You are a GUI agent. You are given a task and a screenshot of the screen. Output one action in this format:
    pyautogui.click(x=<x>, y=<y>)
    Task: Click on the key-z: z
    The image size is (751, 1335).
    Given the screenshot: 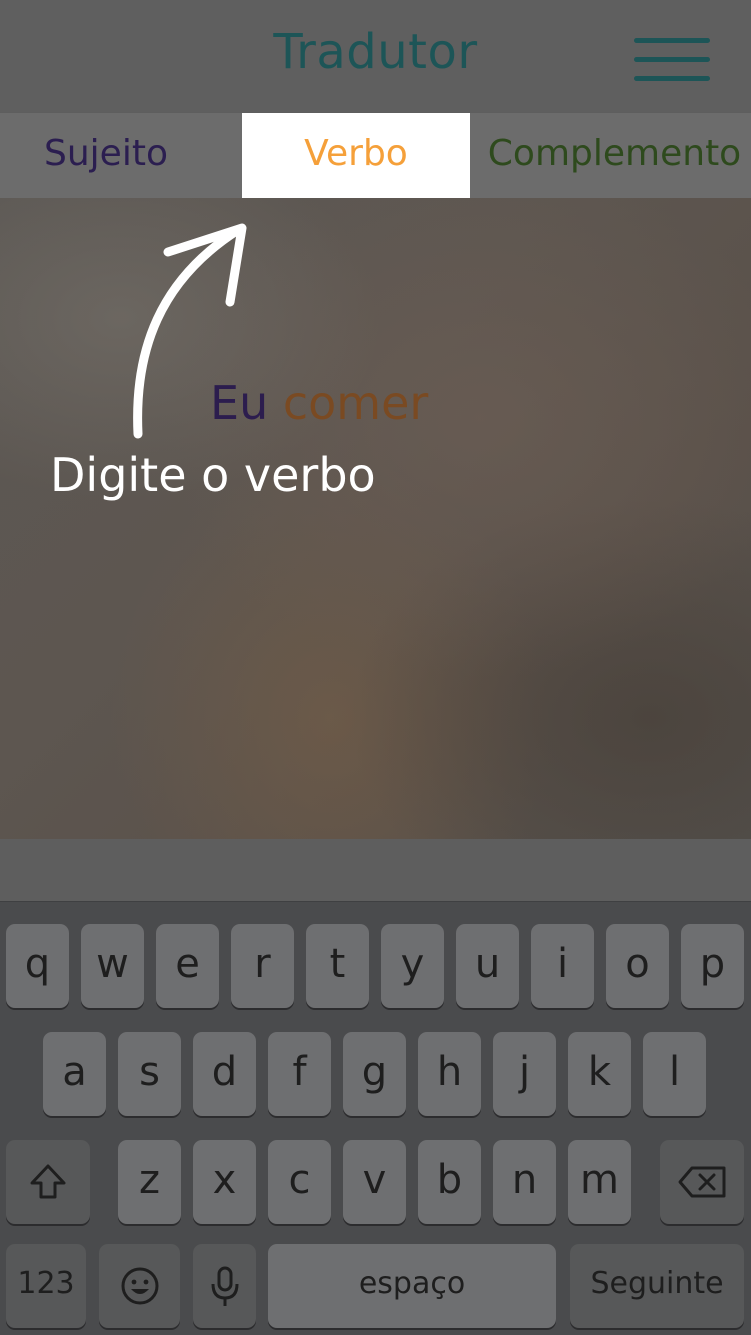 What is the action you would take?
    pyautogui.click(x=149, y=1182)
    